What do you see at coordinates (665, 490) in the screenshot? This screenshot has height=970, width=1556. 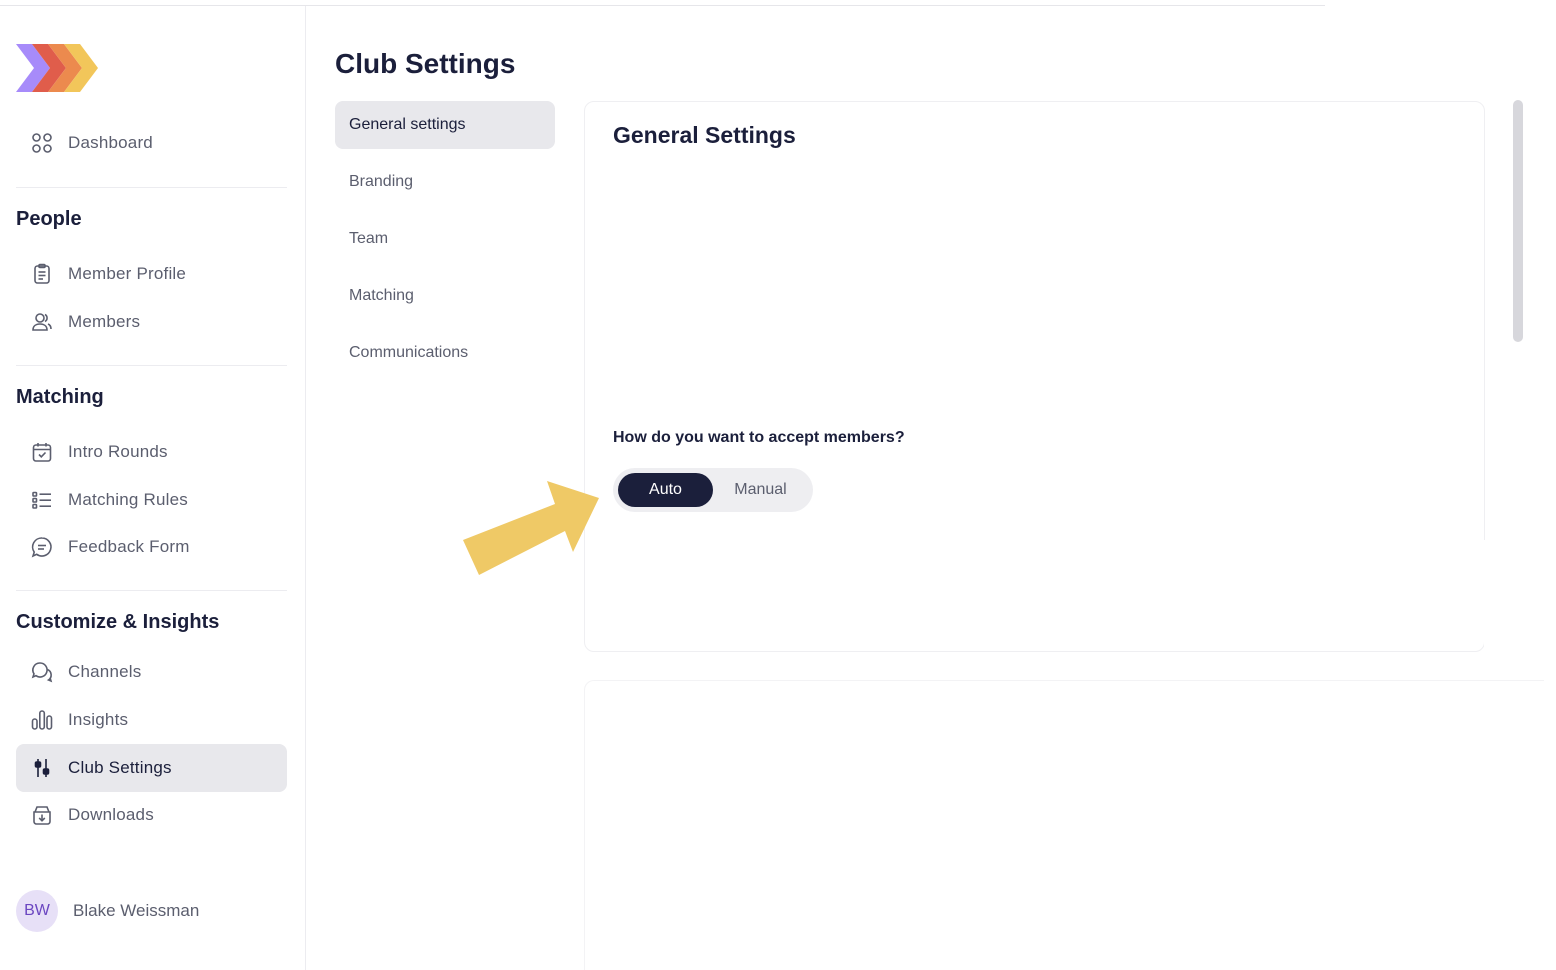 I see `toggle-option-auto: Auto` at bounding box center [665, 490].